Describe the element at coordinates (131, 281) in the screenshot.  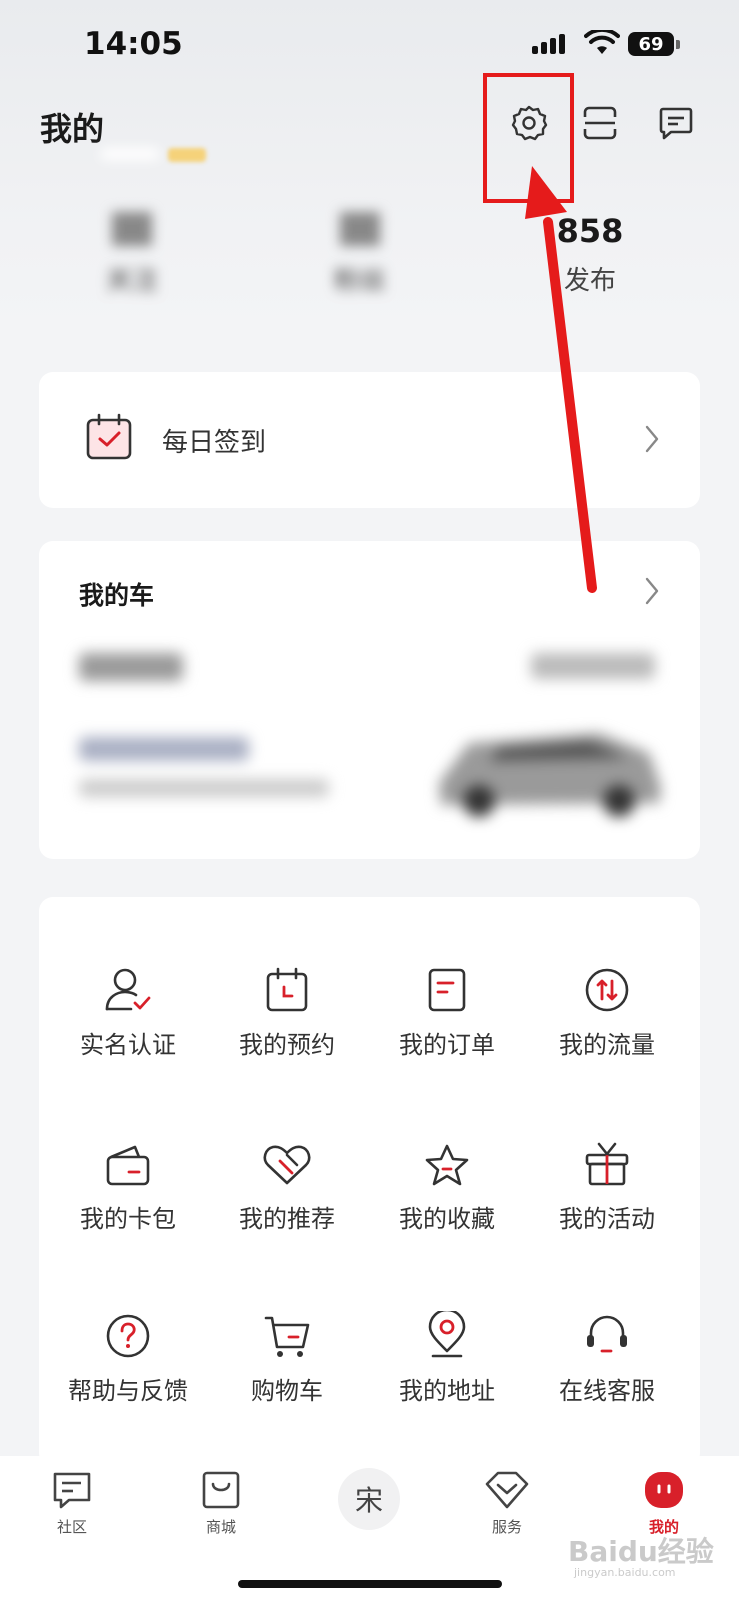
I see `stat-following-label: 关注` at that location.